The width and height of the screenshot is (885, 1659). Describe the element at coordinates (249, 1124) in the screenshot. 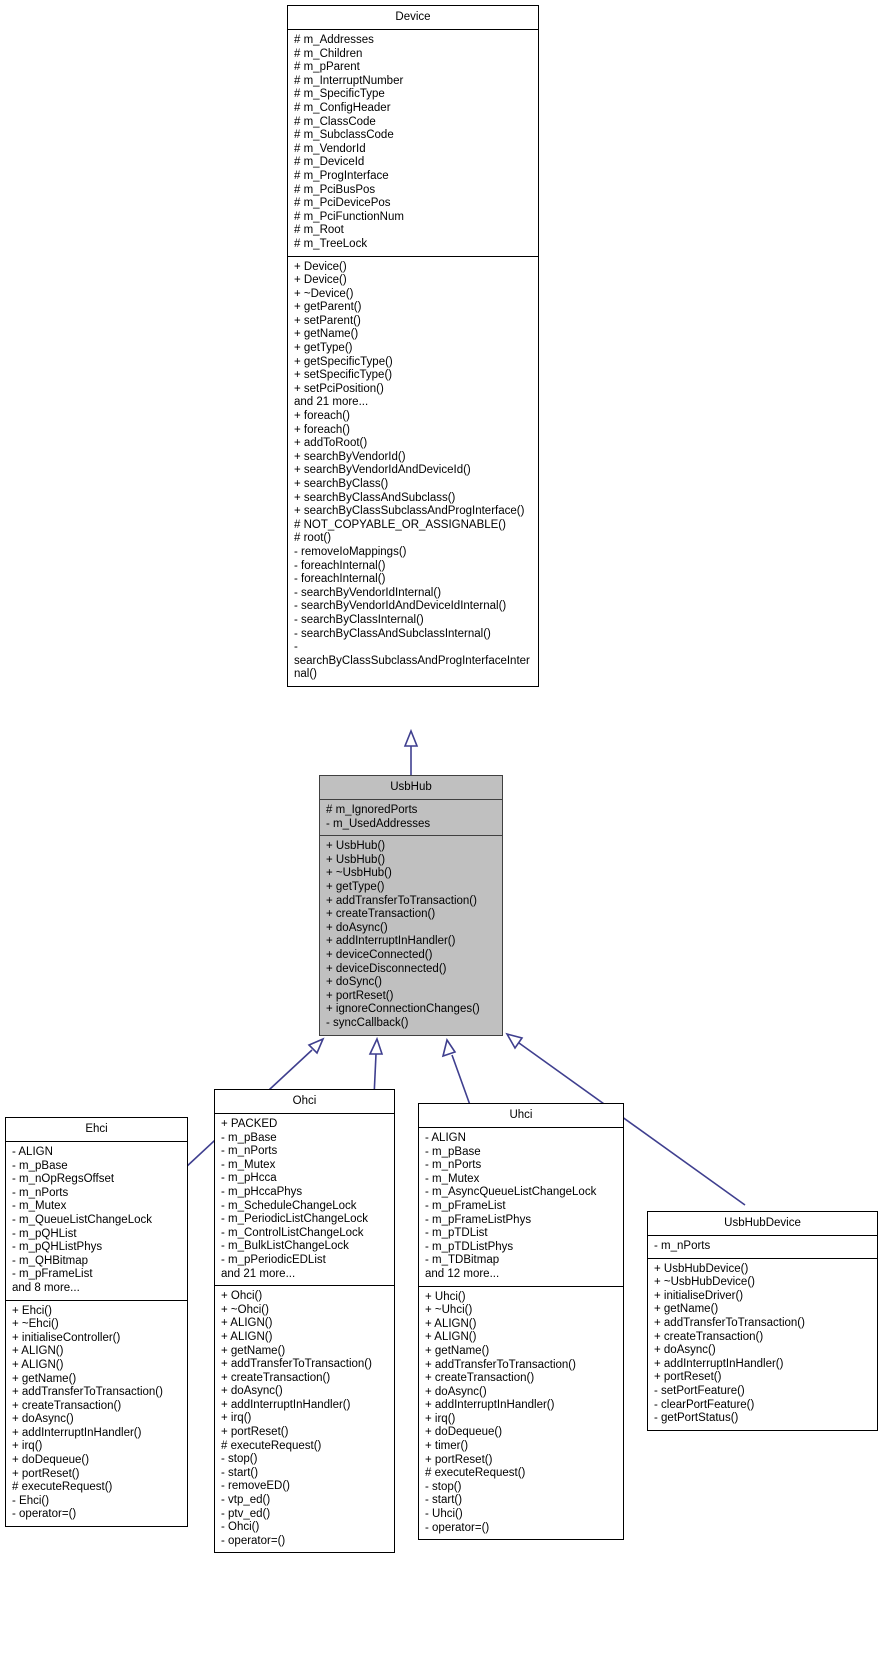

I see `class-member-row: + PACKED` at that location.